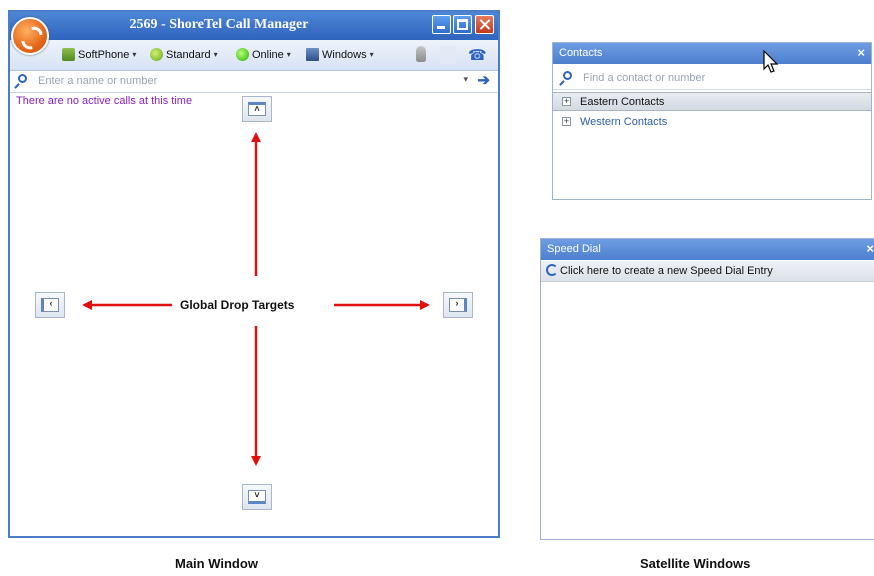 The width and height of the screenshot is (874, 576). What do you see at coordinates (574, 249) in the screenshot?
I see `speed-dial-title: Speed Dial` at bounding box center [574, 249].